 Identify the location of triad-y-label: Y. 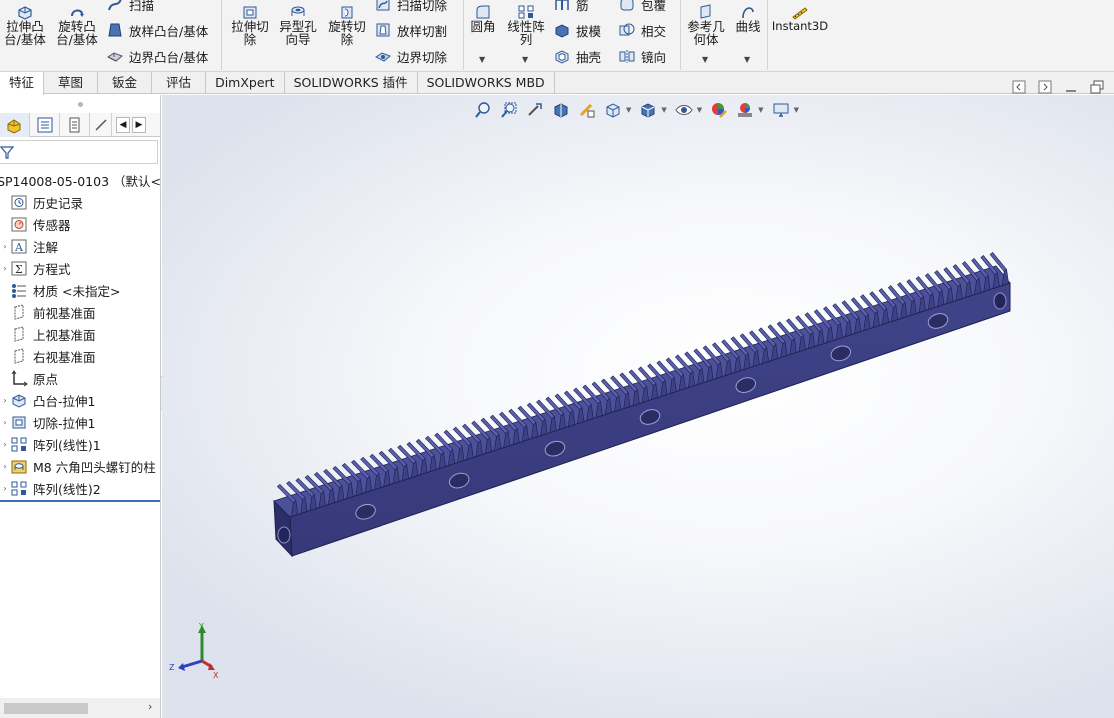
(201, 627).